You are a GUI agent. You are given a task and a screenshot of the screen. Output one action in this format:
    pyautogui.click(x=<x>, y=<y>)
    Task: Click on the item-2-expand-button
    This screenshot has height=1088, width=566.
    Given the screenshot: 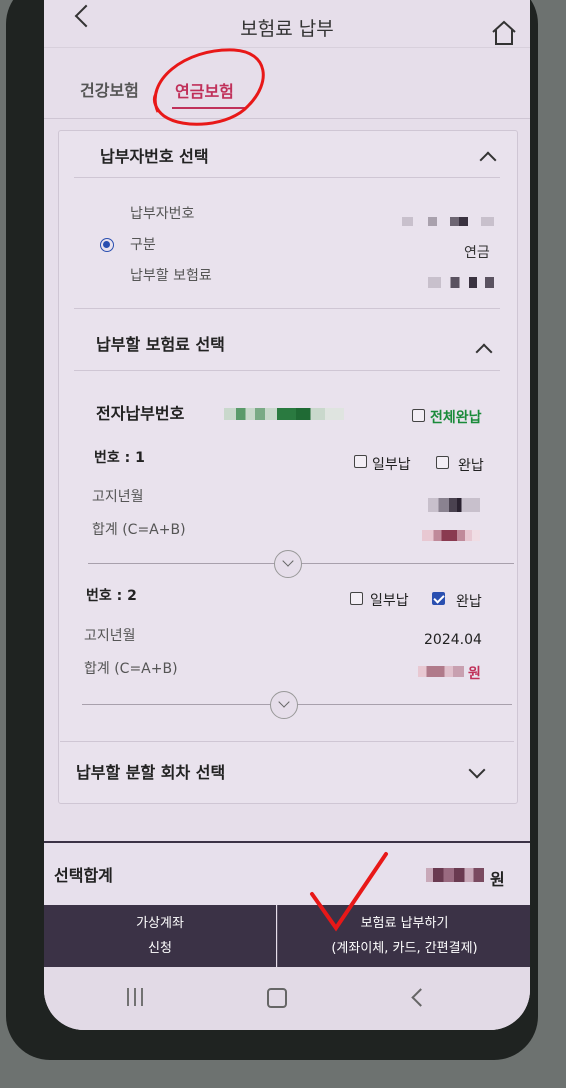 What is the action you would take?
    pyautogui.click(x=284, y=705)
    